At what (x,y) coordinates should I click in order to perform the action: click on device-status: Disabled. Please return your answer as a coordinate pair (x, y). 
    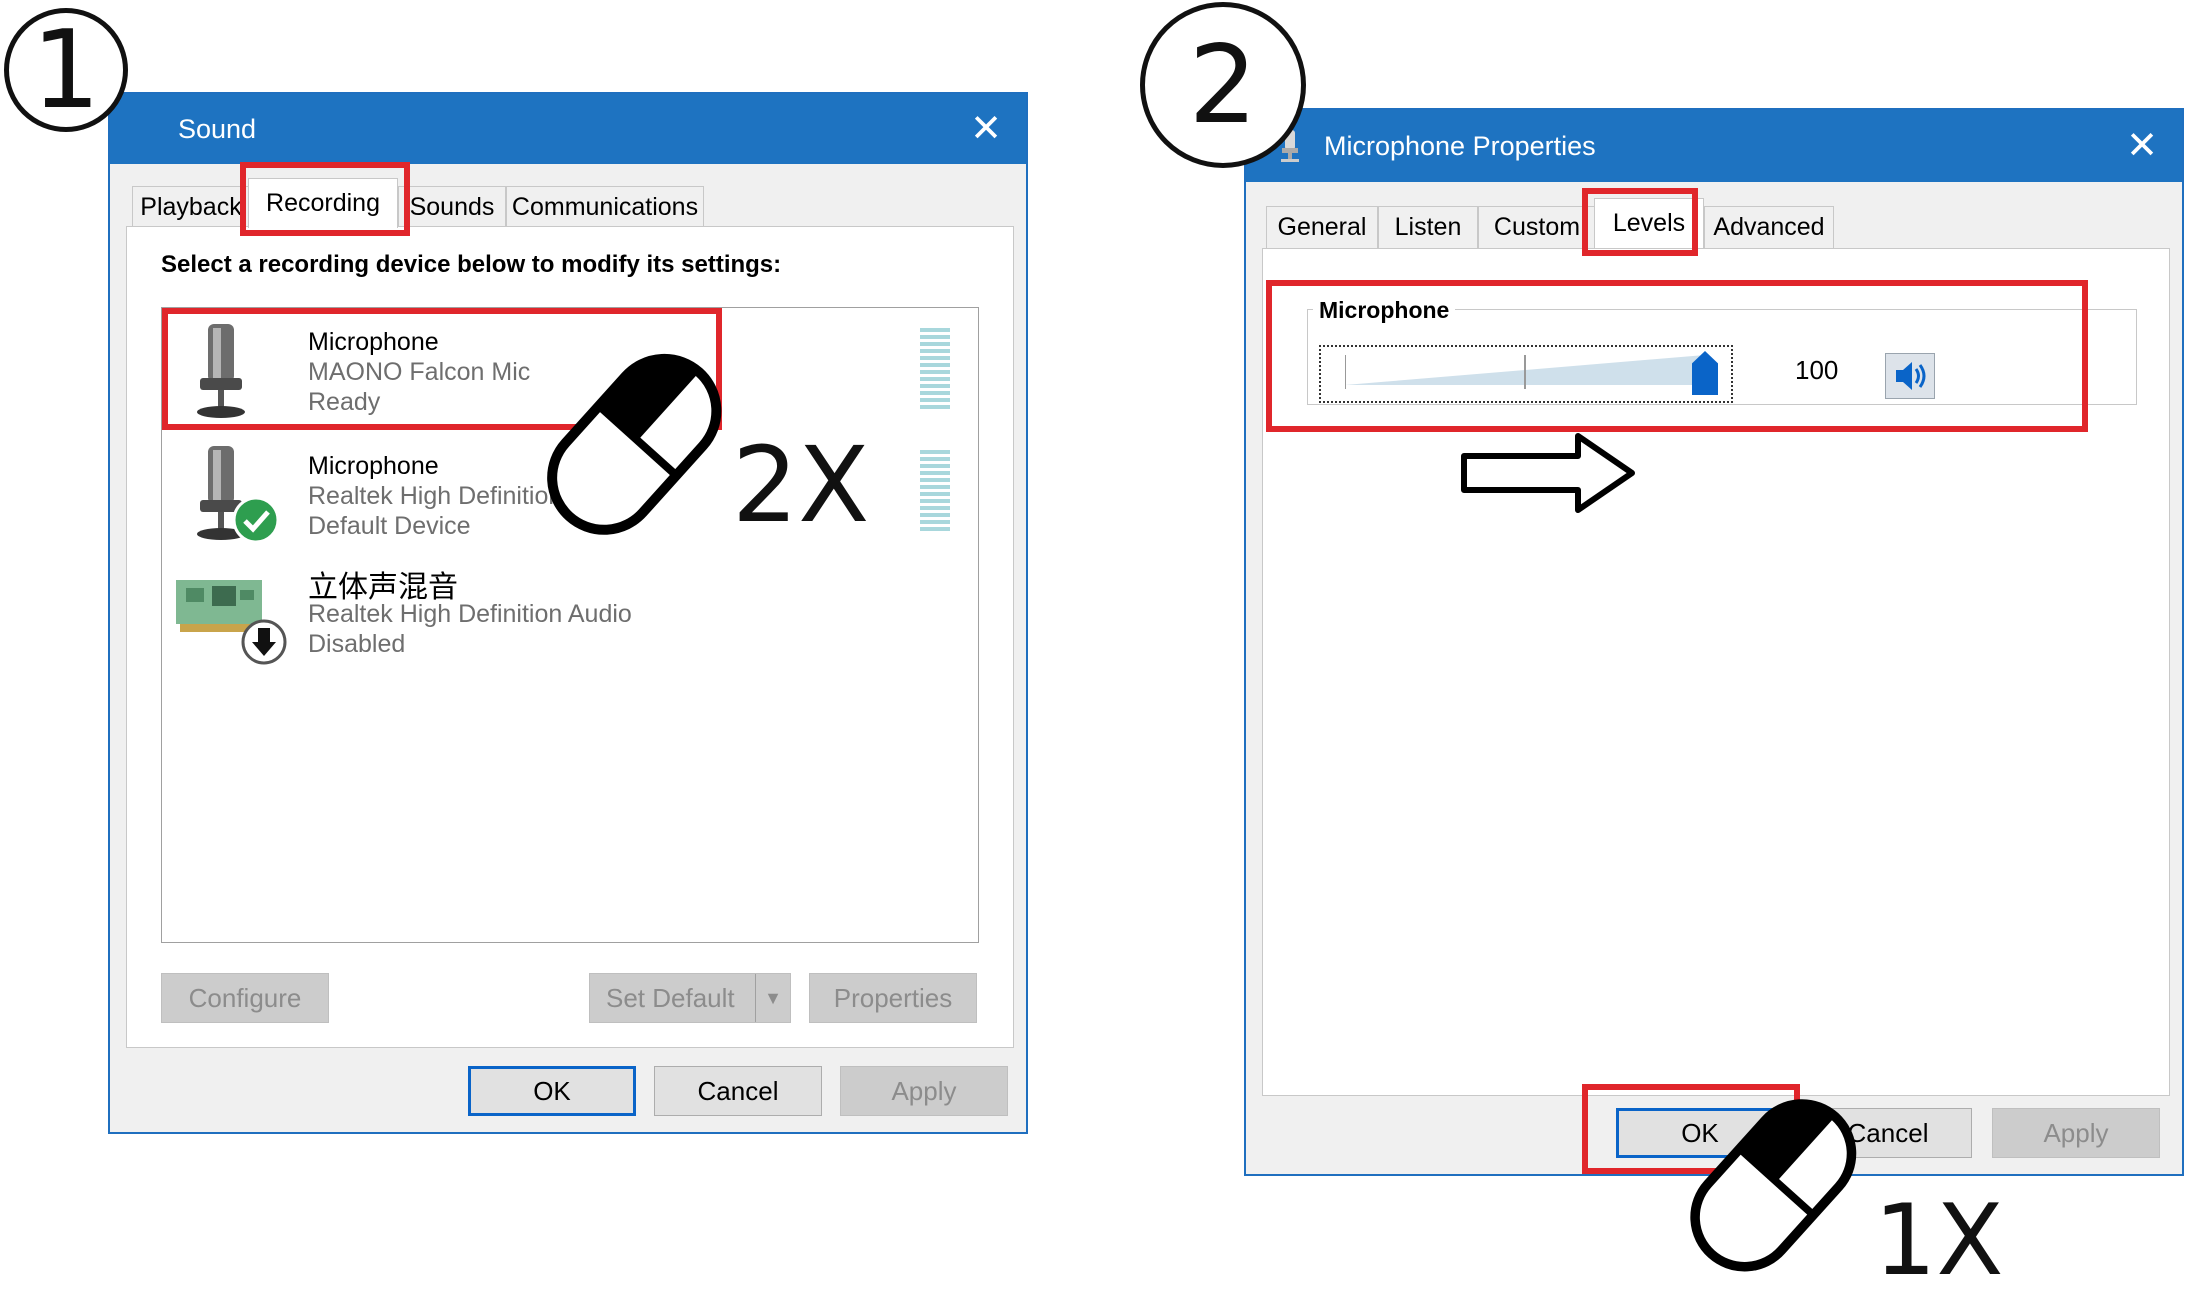
    Looking at the image, I should click on (357, 644).